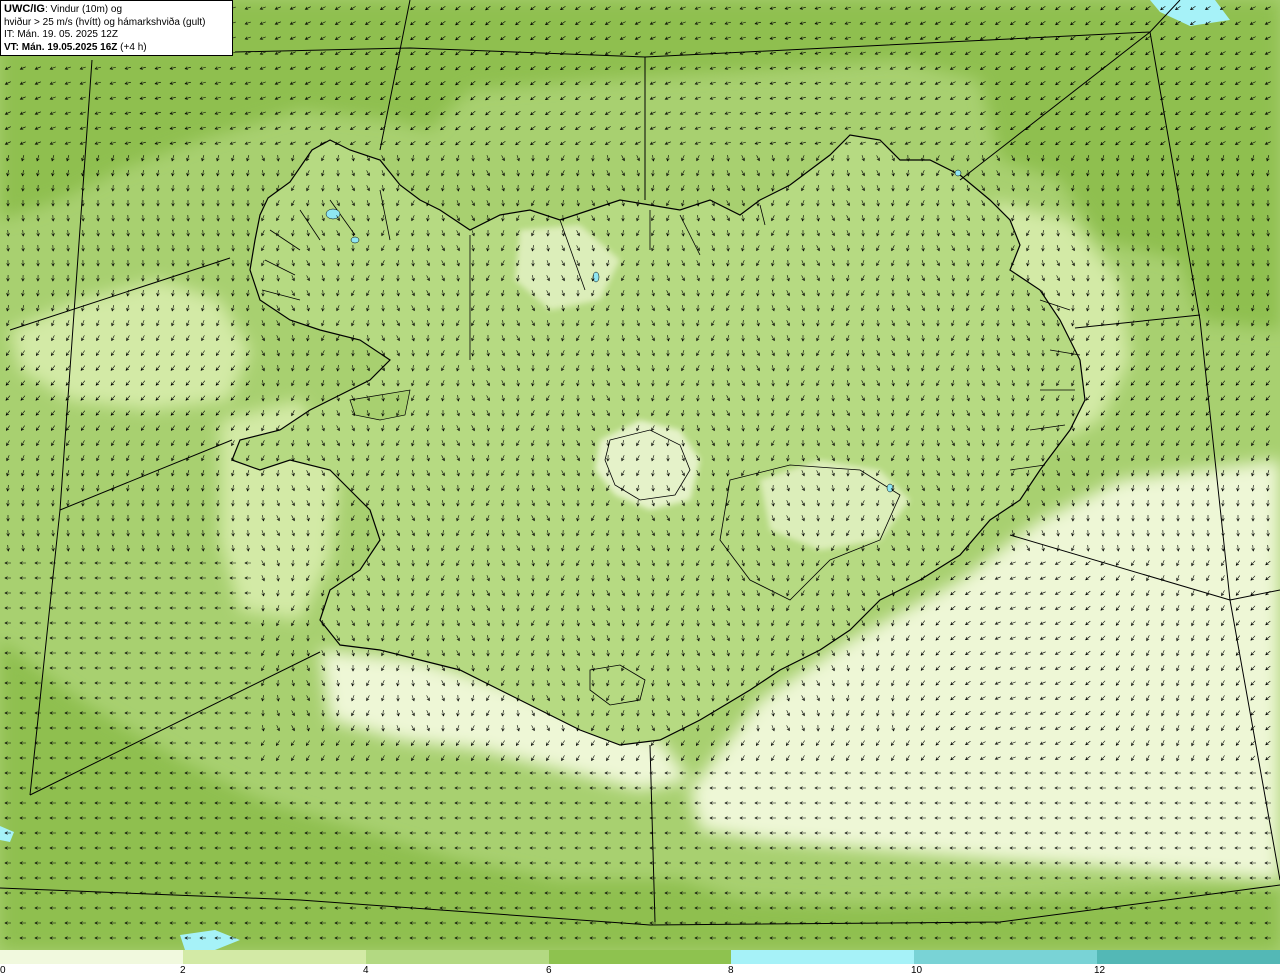  Describe the element at coordinates (640, 971) in the screenshot. I see `legend-ticks: 0 2 4 6 8 10 12` at that location.